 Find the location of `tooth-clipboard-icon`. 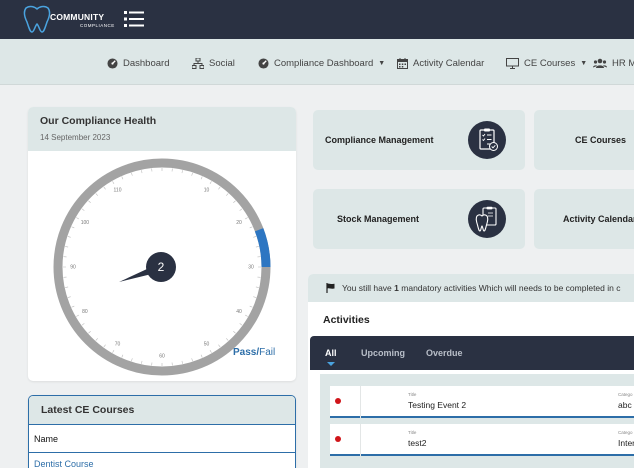

tooth-clipboard-icon is located at coordinates (487, 219).